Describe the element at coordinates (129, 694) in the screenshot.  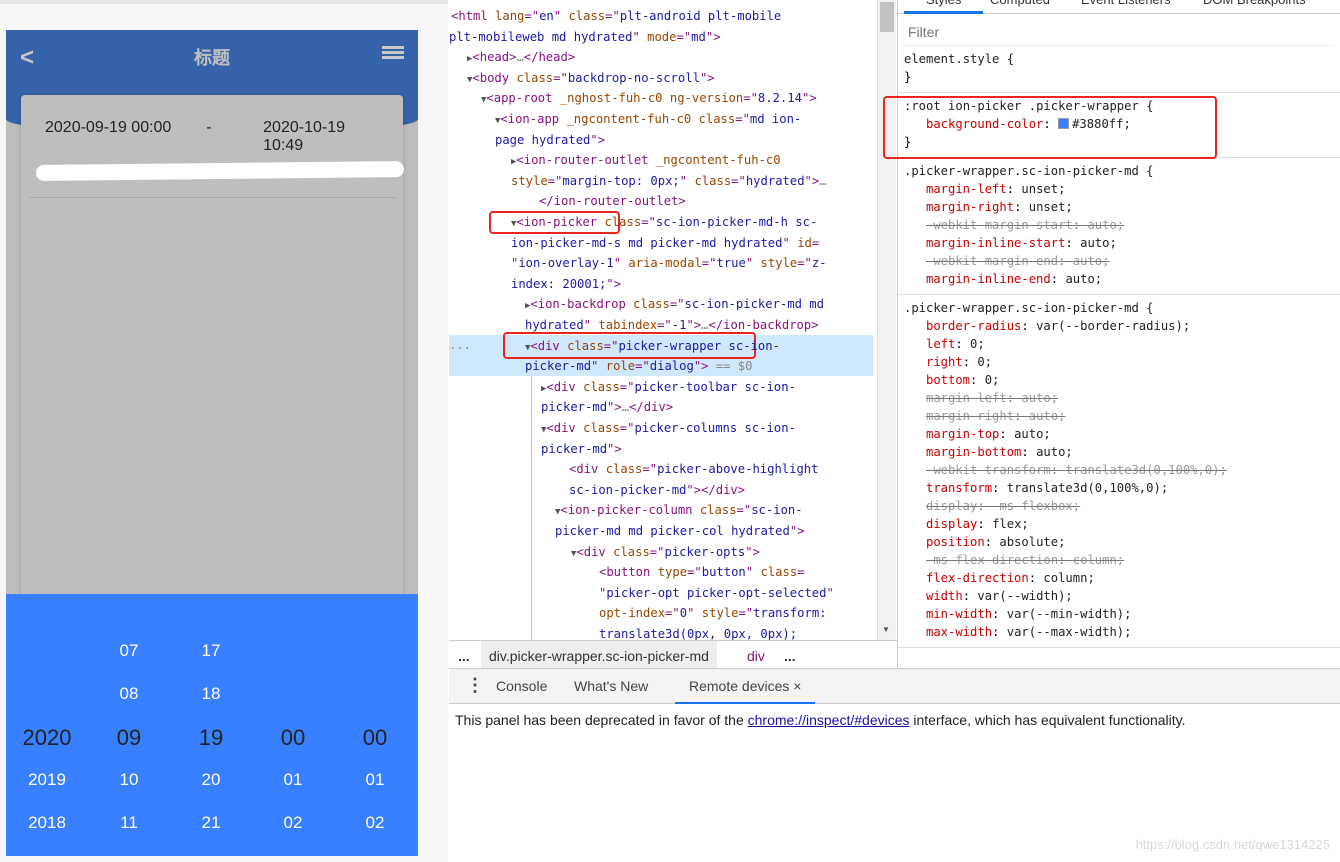
I see `picker-option: 08` at that location.